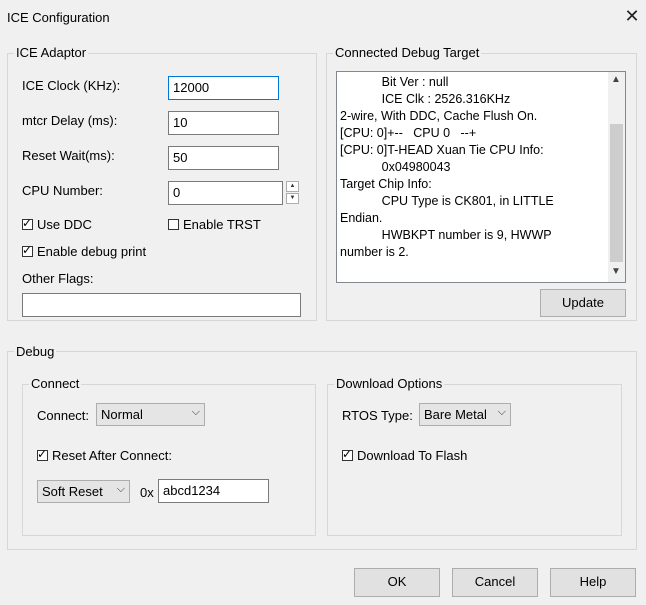 The image size is (646, 605). What do you see at coordinates (122, 414) in the screenshot?
I see `connect-select-value: Normal` at bounding box center [122, 414].